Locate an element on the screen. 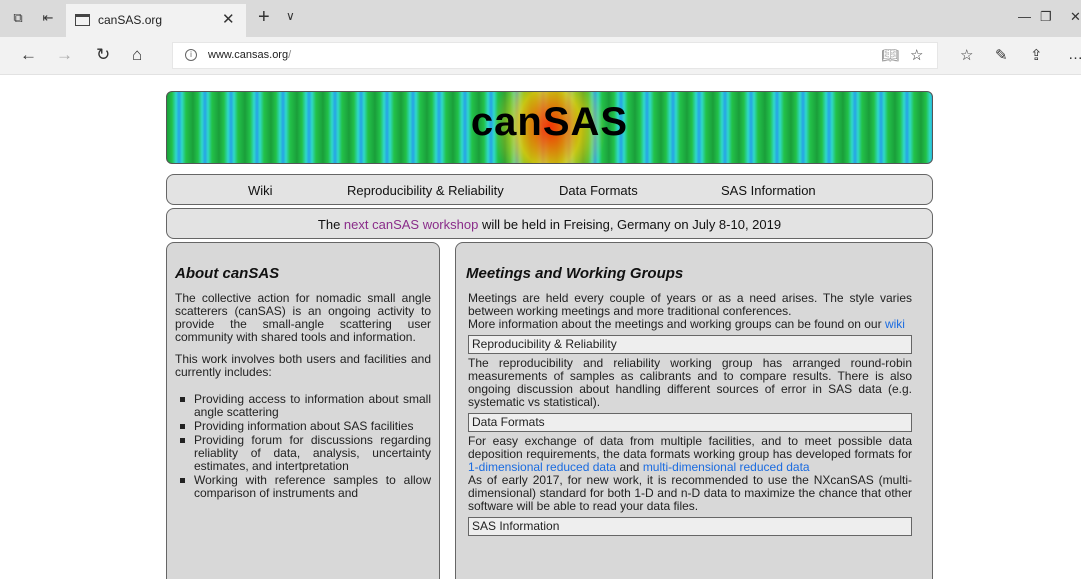  favorites-hub-icon: ☆ is located at coordinates (966, 55).